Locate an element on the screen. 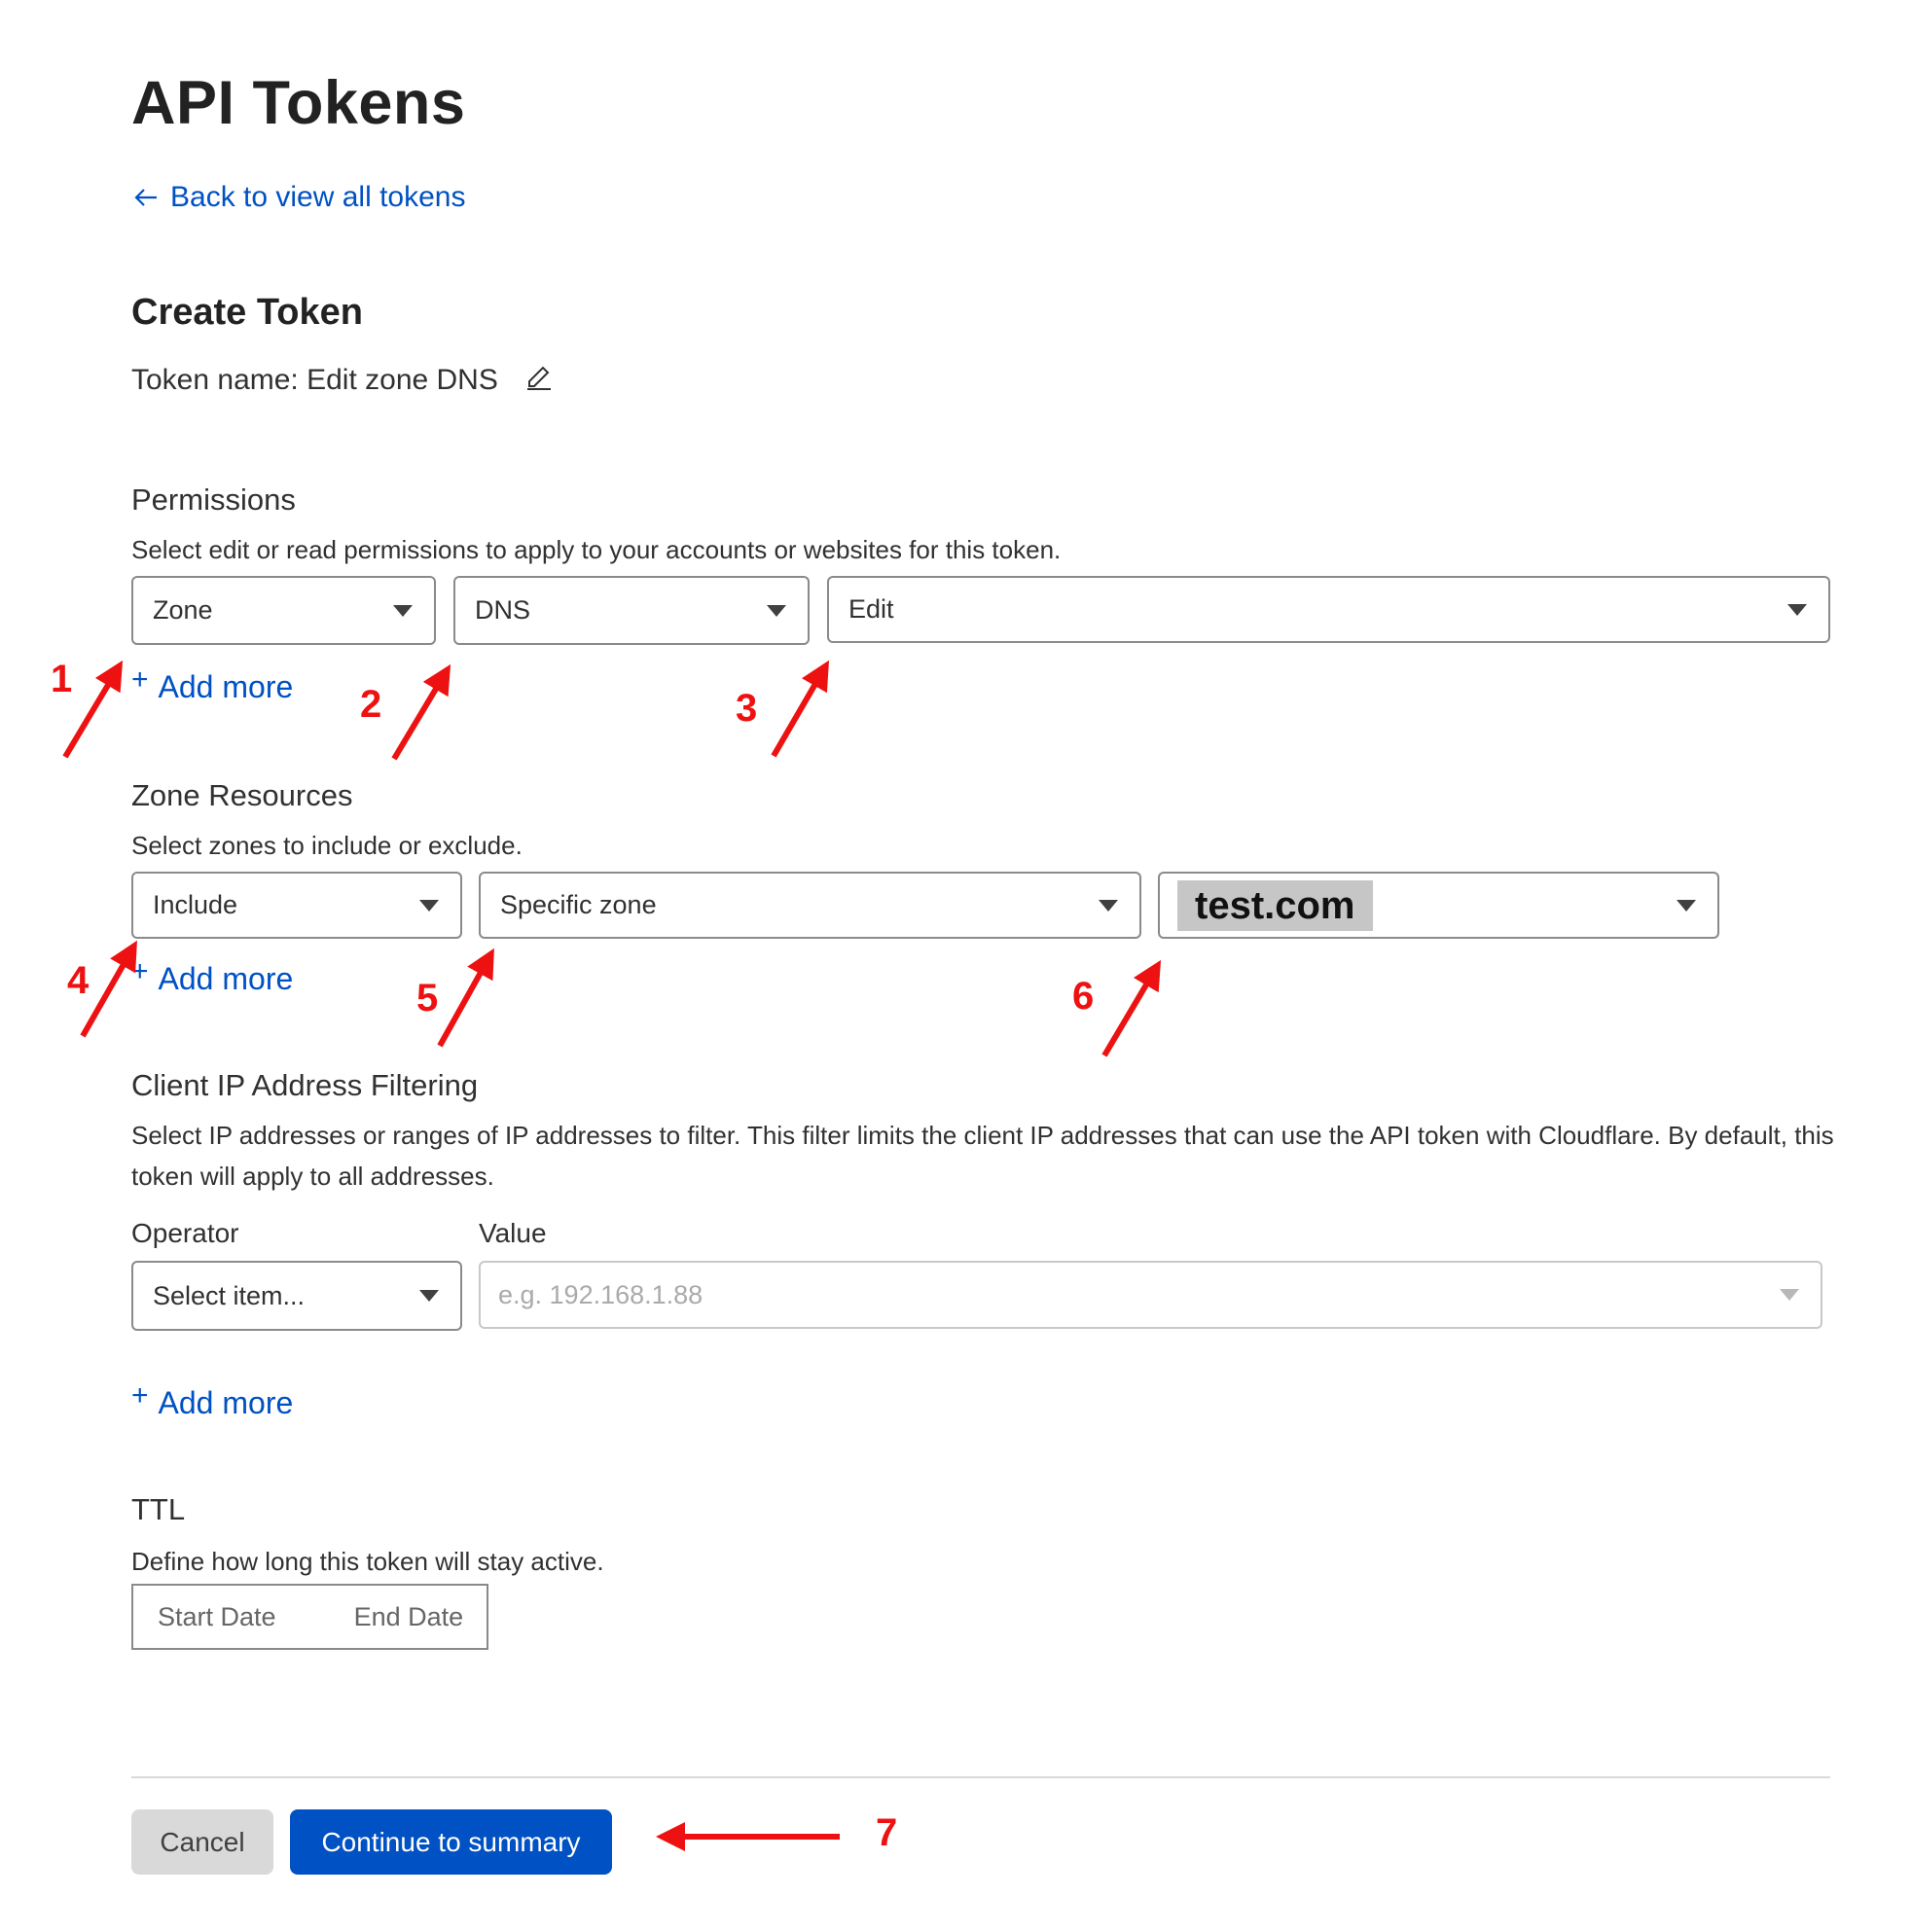 The width and height of the screenshot is (1912, 1932). annotation-number: 2 is located at coordinates (371, 704).